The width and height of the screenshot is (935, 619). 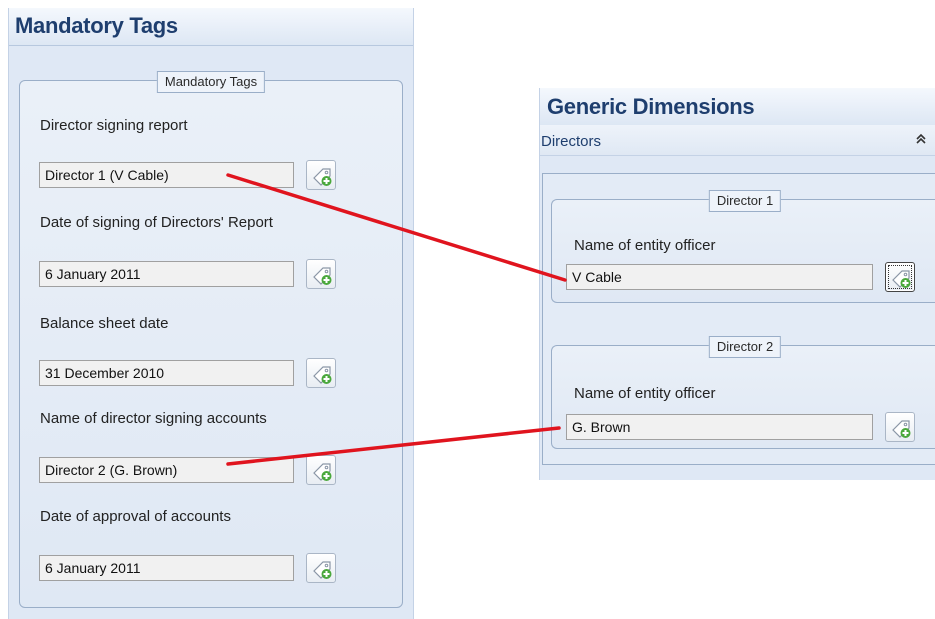 What do you see at coordinates (156, 222) in the screenshot?
I see `field-label-date-of-signing: Date of signing of Directors' Report` at bounding box center [156, 222].